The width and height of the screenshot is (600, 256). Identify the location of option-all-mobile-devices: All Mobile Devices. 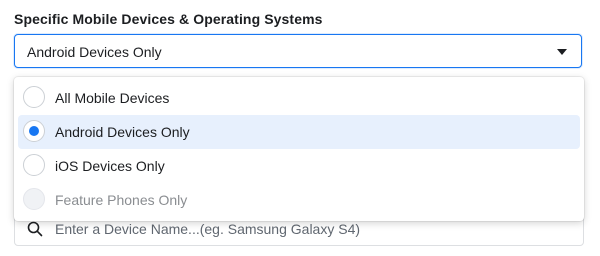
(299, 98).